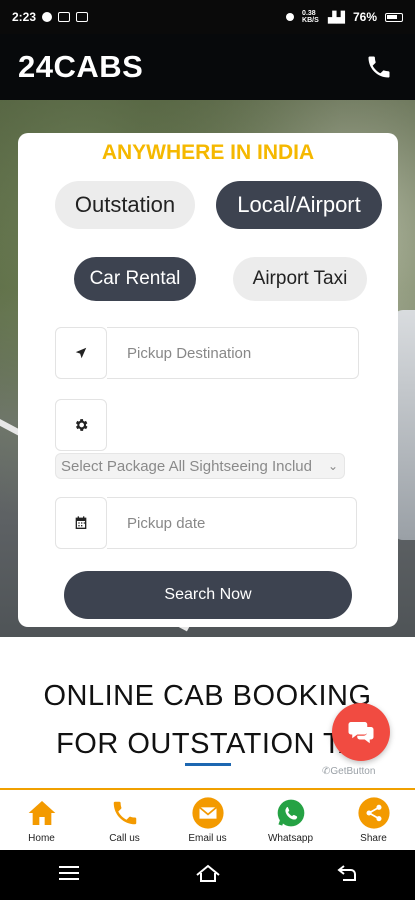  Describe the element at coordinates (364, 17) in the screenshot. I see `battery-percent: 76%` at that location.